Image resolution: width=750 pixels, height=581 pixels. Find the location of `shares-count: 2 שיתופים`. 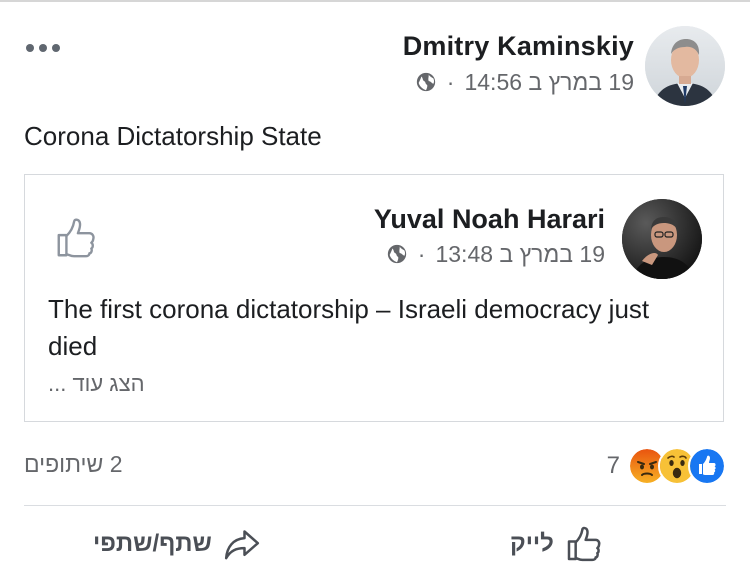

shares-count: 2 שיתופים is located at coordinates (73, 464).